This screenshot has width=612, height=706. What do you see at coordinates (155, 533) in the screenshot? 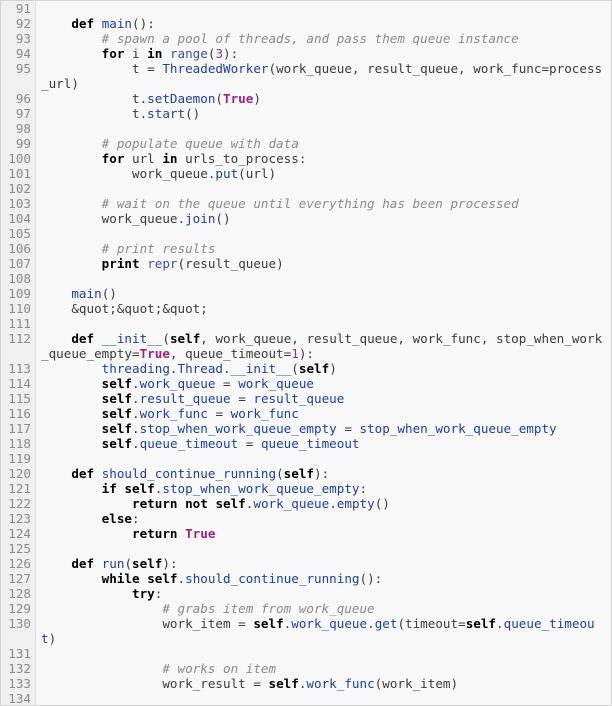
I see `code-token: return` at bounding box center [155, 533].